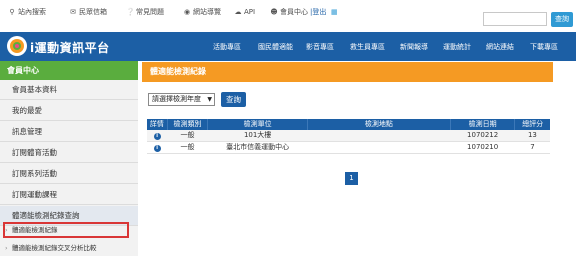 Image resolution: width=576 pixels, height=256 pixels. Describe the element at coordinates (69, 70) in the screenshot. I see `sidebar-title: 會員中心` at that location.